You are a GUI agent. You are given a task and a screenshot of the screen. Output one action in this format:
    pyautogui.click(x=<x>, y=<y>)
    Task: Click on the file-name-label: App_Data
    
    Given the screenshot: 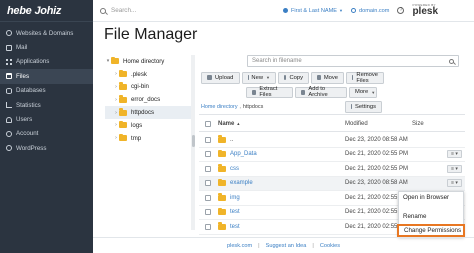 What is the action you would take?
    pyautogui.click(x=243, y=154)
    